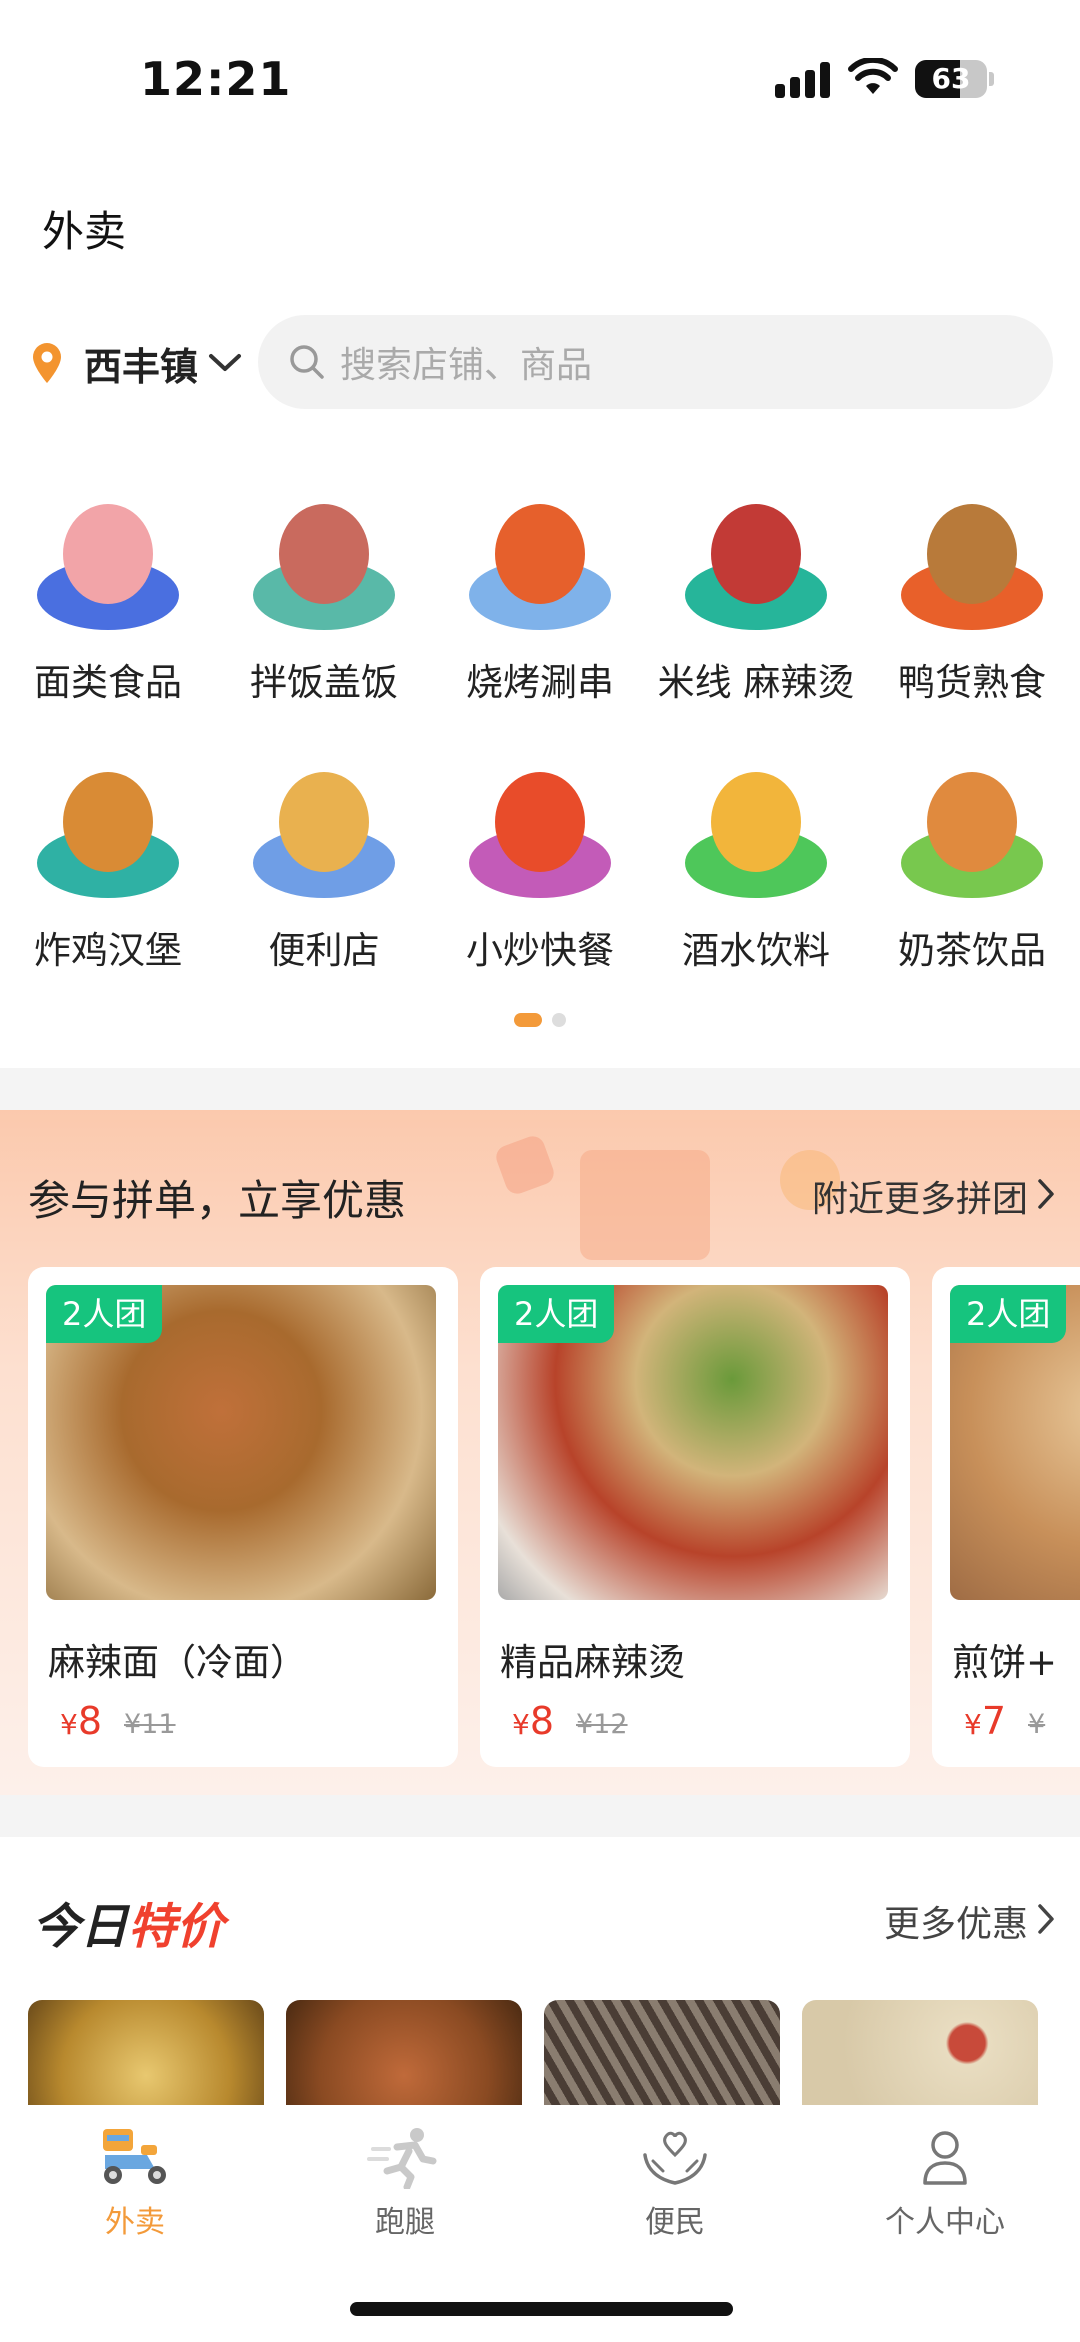 The width and height of the screenshot is (1080, 2342). Describe the element at coordinates (985, 1721) in the screenshot. I see `product-price: ¥7` at that location.